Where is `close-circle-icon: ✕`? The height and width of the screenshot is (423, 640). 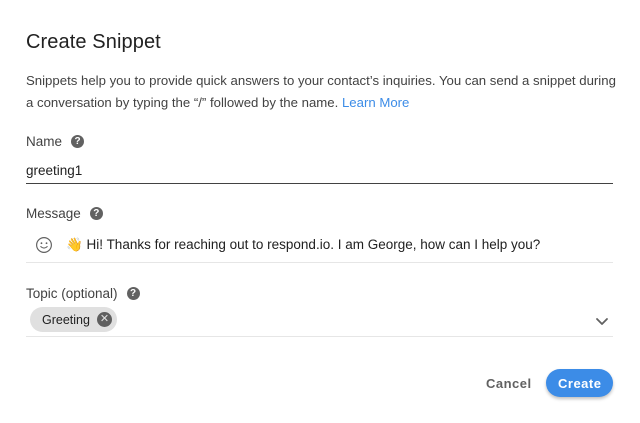 close-circle-icon: ✕ is located at coordinates (104, 319).